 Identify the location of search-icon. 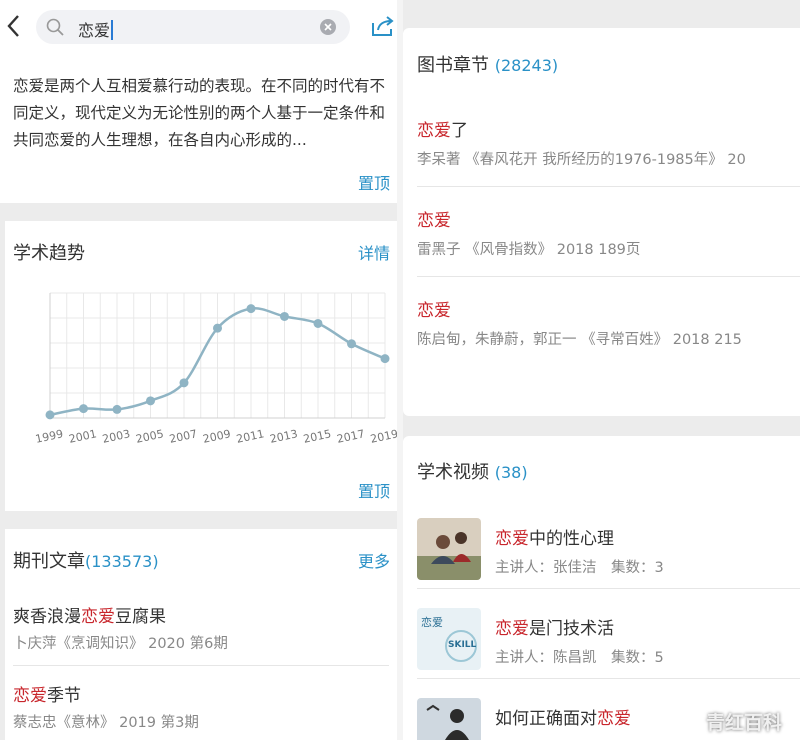
(55, 27).